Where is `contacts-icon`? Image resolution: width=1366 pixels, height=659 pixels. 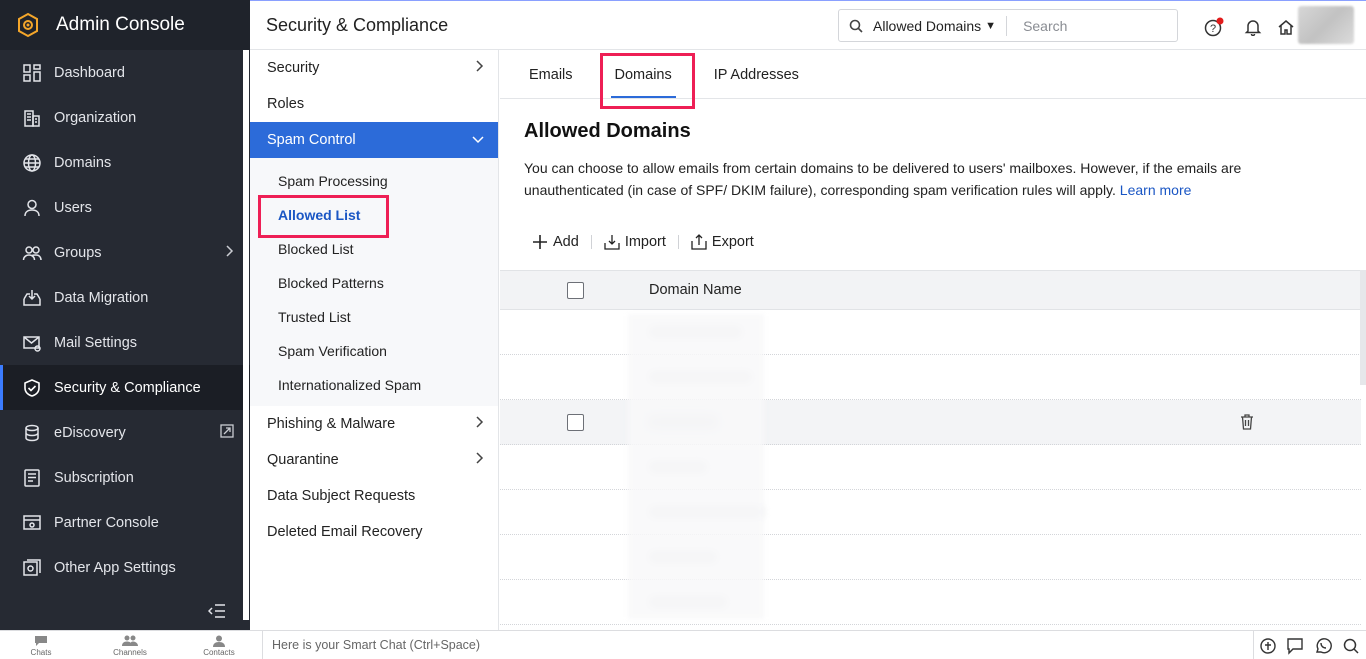
contacts-icon is located at coordinates (219, 640).